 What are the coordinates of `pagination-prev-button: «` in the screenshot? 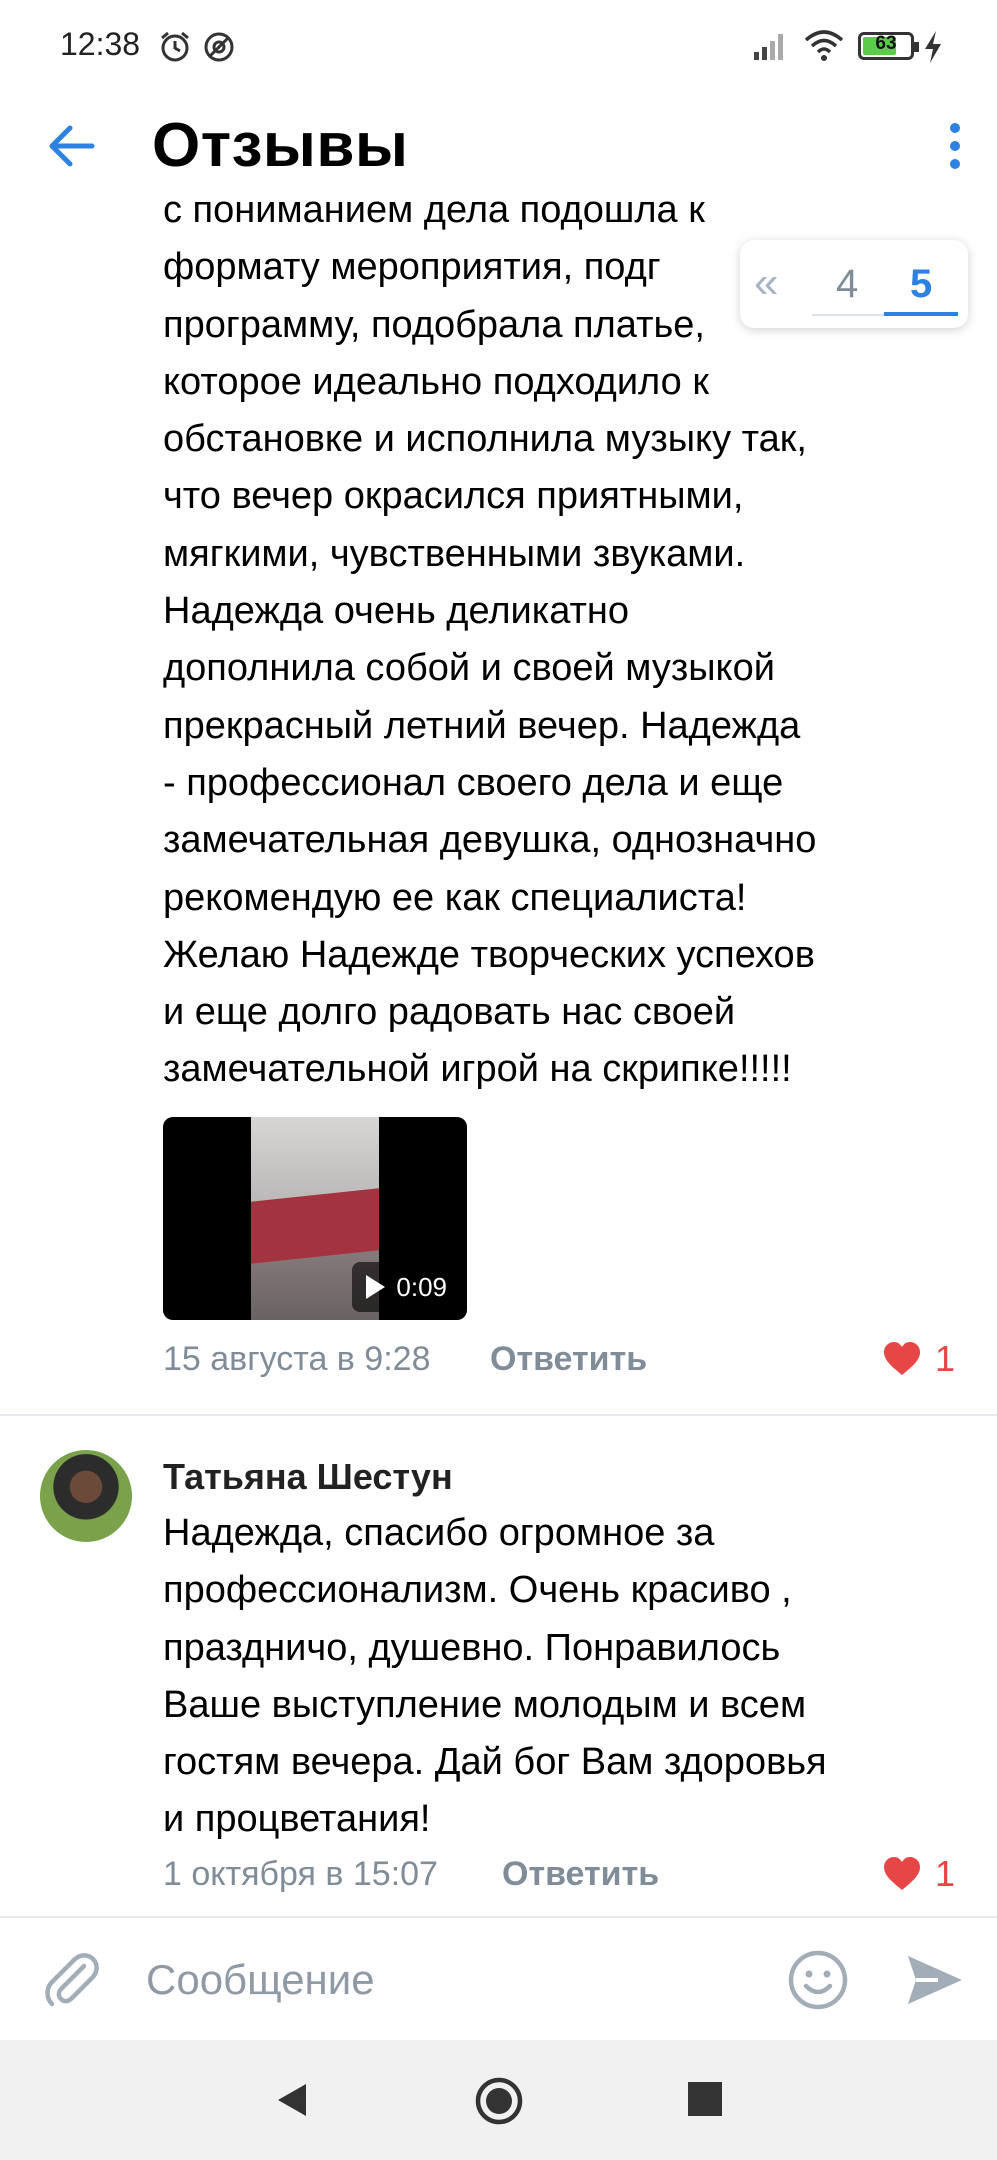 It's located at (766, 283).